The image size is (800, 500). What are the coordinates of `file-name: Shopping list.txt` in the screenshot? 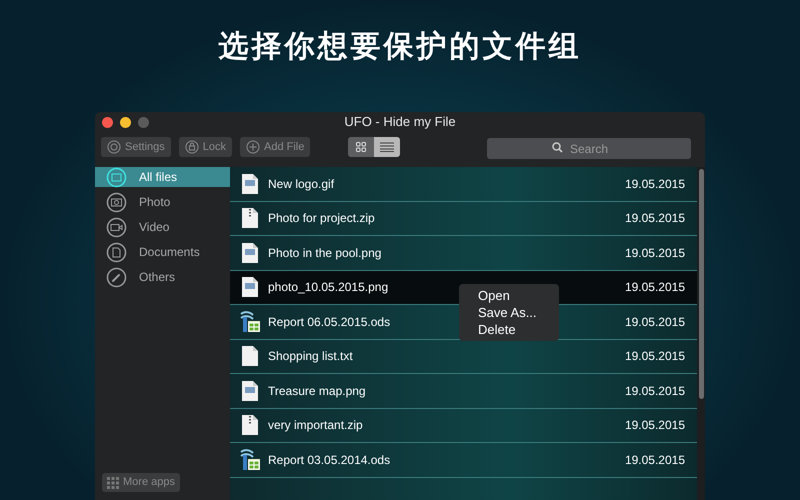 It's located at (310, 357).